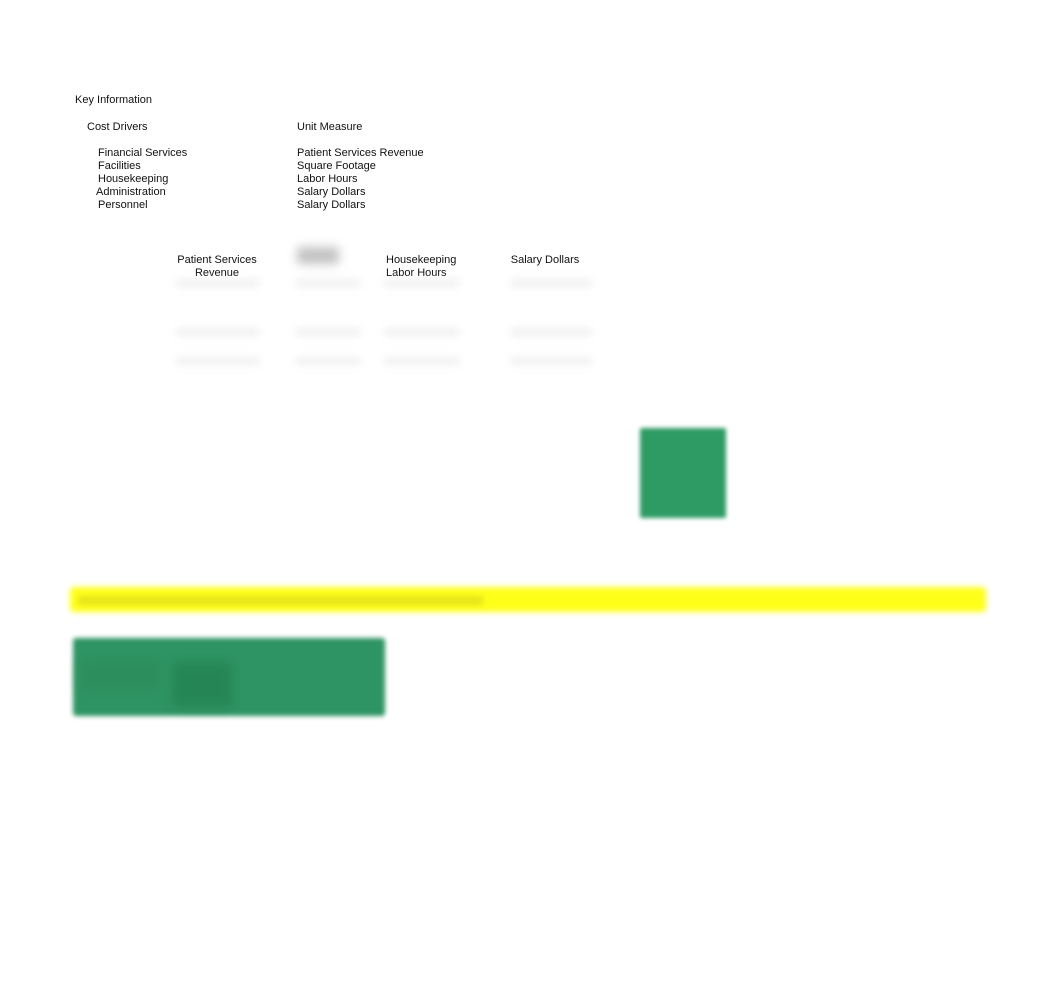  What do you see at coordinates (421, 260) in the screenshot?
I see `column-header-line: Housekeeping` at bounding box center [421, 260].